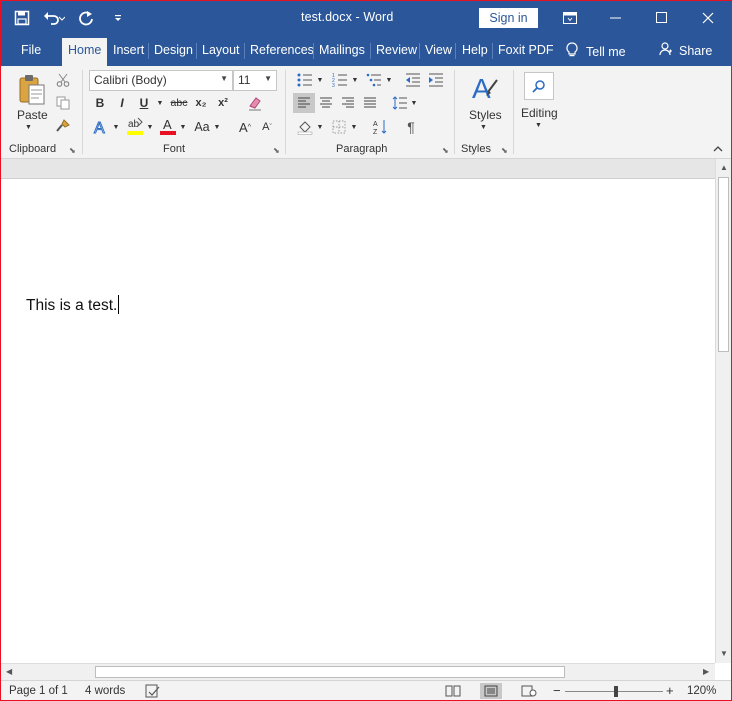 This screenshot has width=732, height=701. Describe the element at coordinates (723, 411) in the screenshot. I see `vertical-scrollbar: ▲ ▼` at that location.